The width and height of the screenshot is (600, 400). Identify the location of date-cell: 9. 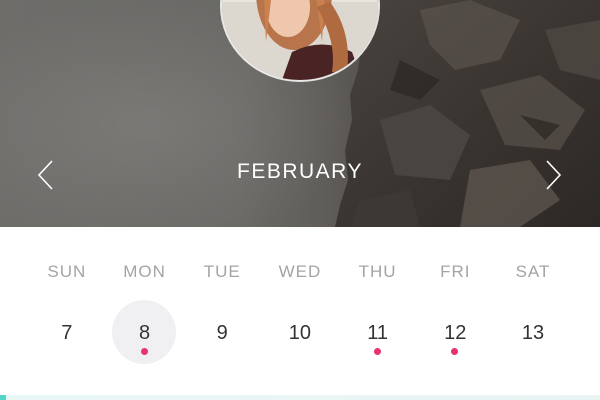
(222, 332).